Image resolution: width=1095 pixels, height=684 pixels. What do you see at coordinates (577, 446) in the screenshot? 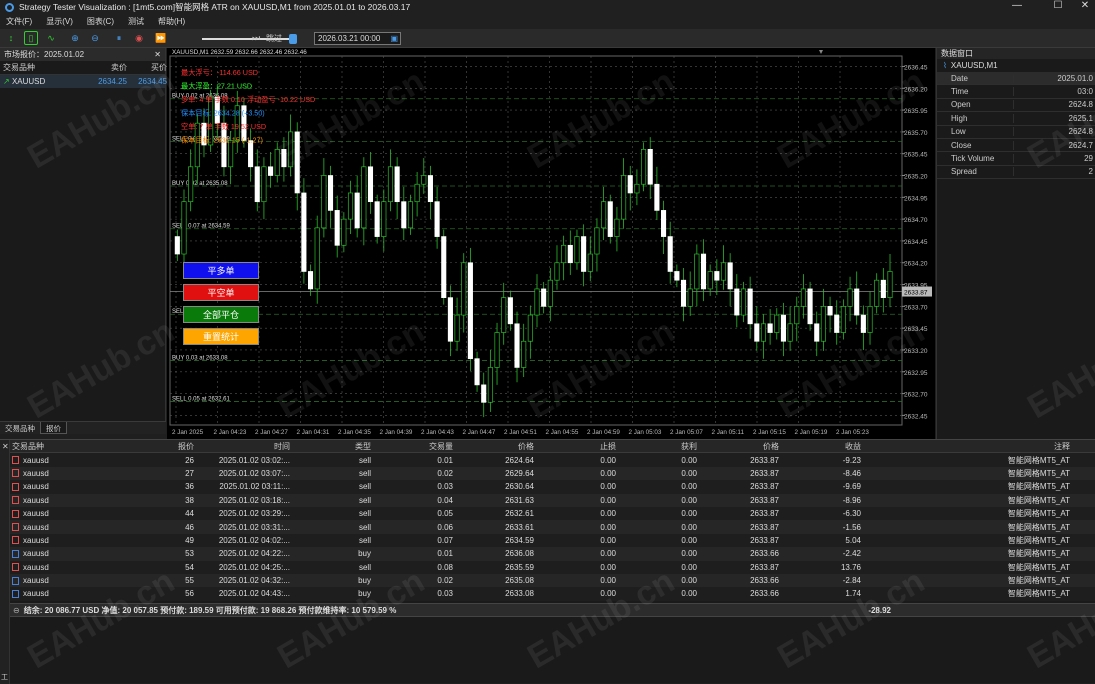
I see `col-header: 止损` at bounding box center [577, 446].